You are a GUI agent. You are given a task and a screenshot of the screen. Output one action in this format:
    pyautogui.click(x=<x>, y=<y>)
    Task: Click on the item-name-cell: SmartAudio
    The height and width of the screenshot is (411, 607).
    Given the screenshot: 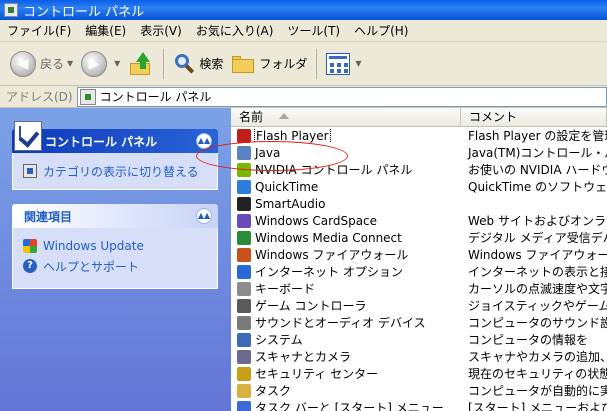 What is the action you would take?
    pyautogui.click(x=346, y=203)
    